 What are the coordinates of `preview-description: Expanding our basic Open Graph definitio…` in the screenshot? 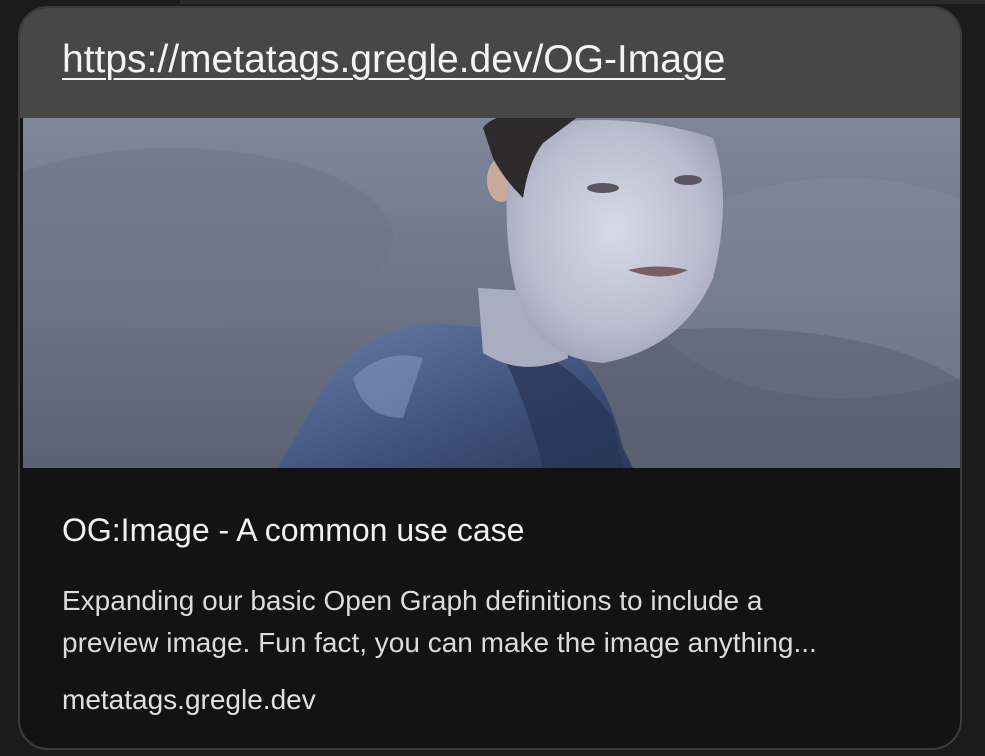 It's located at (502, 622).